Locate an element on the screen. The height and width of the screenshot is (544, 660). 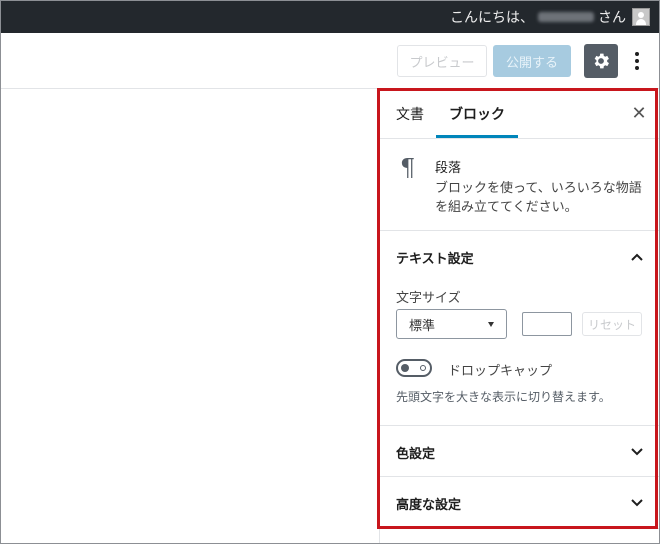
editor-toolbar: プレビュー 公開する is located at coordinates (330, 61).